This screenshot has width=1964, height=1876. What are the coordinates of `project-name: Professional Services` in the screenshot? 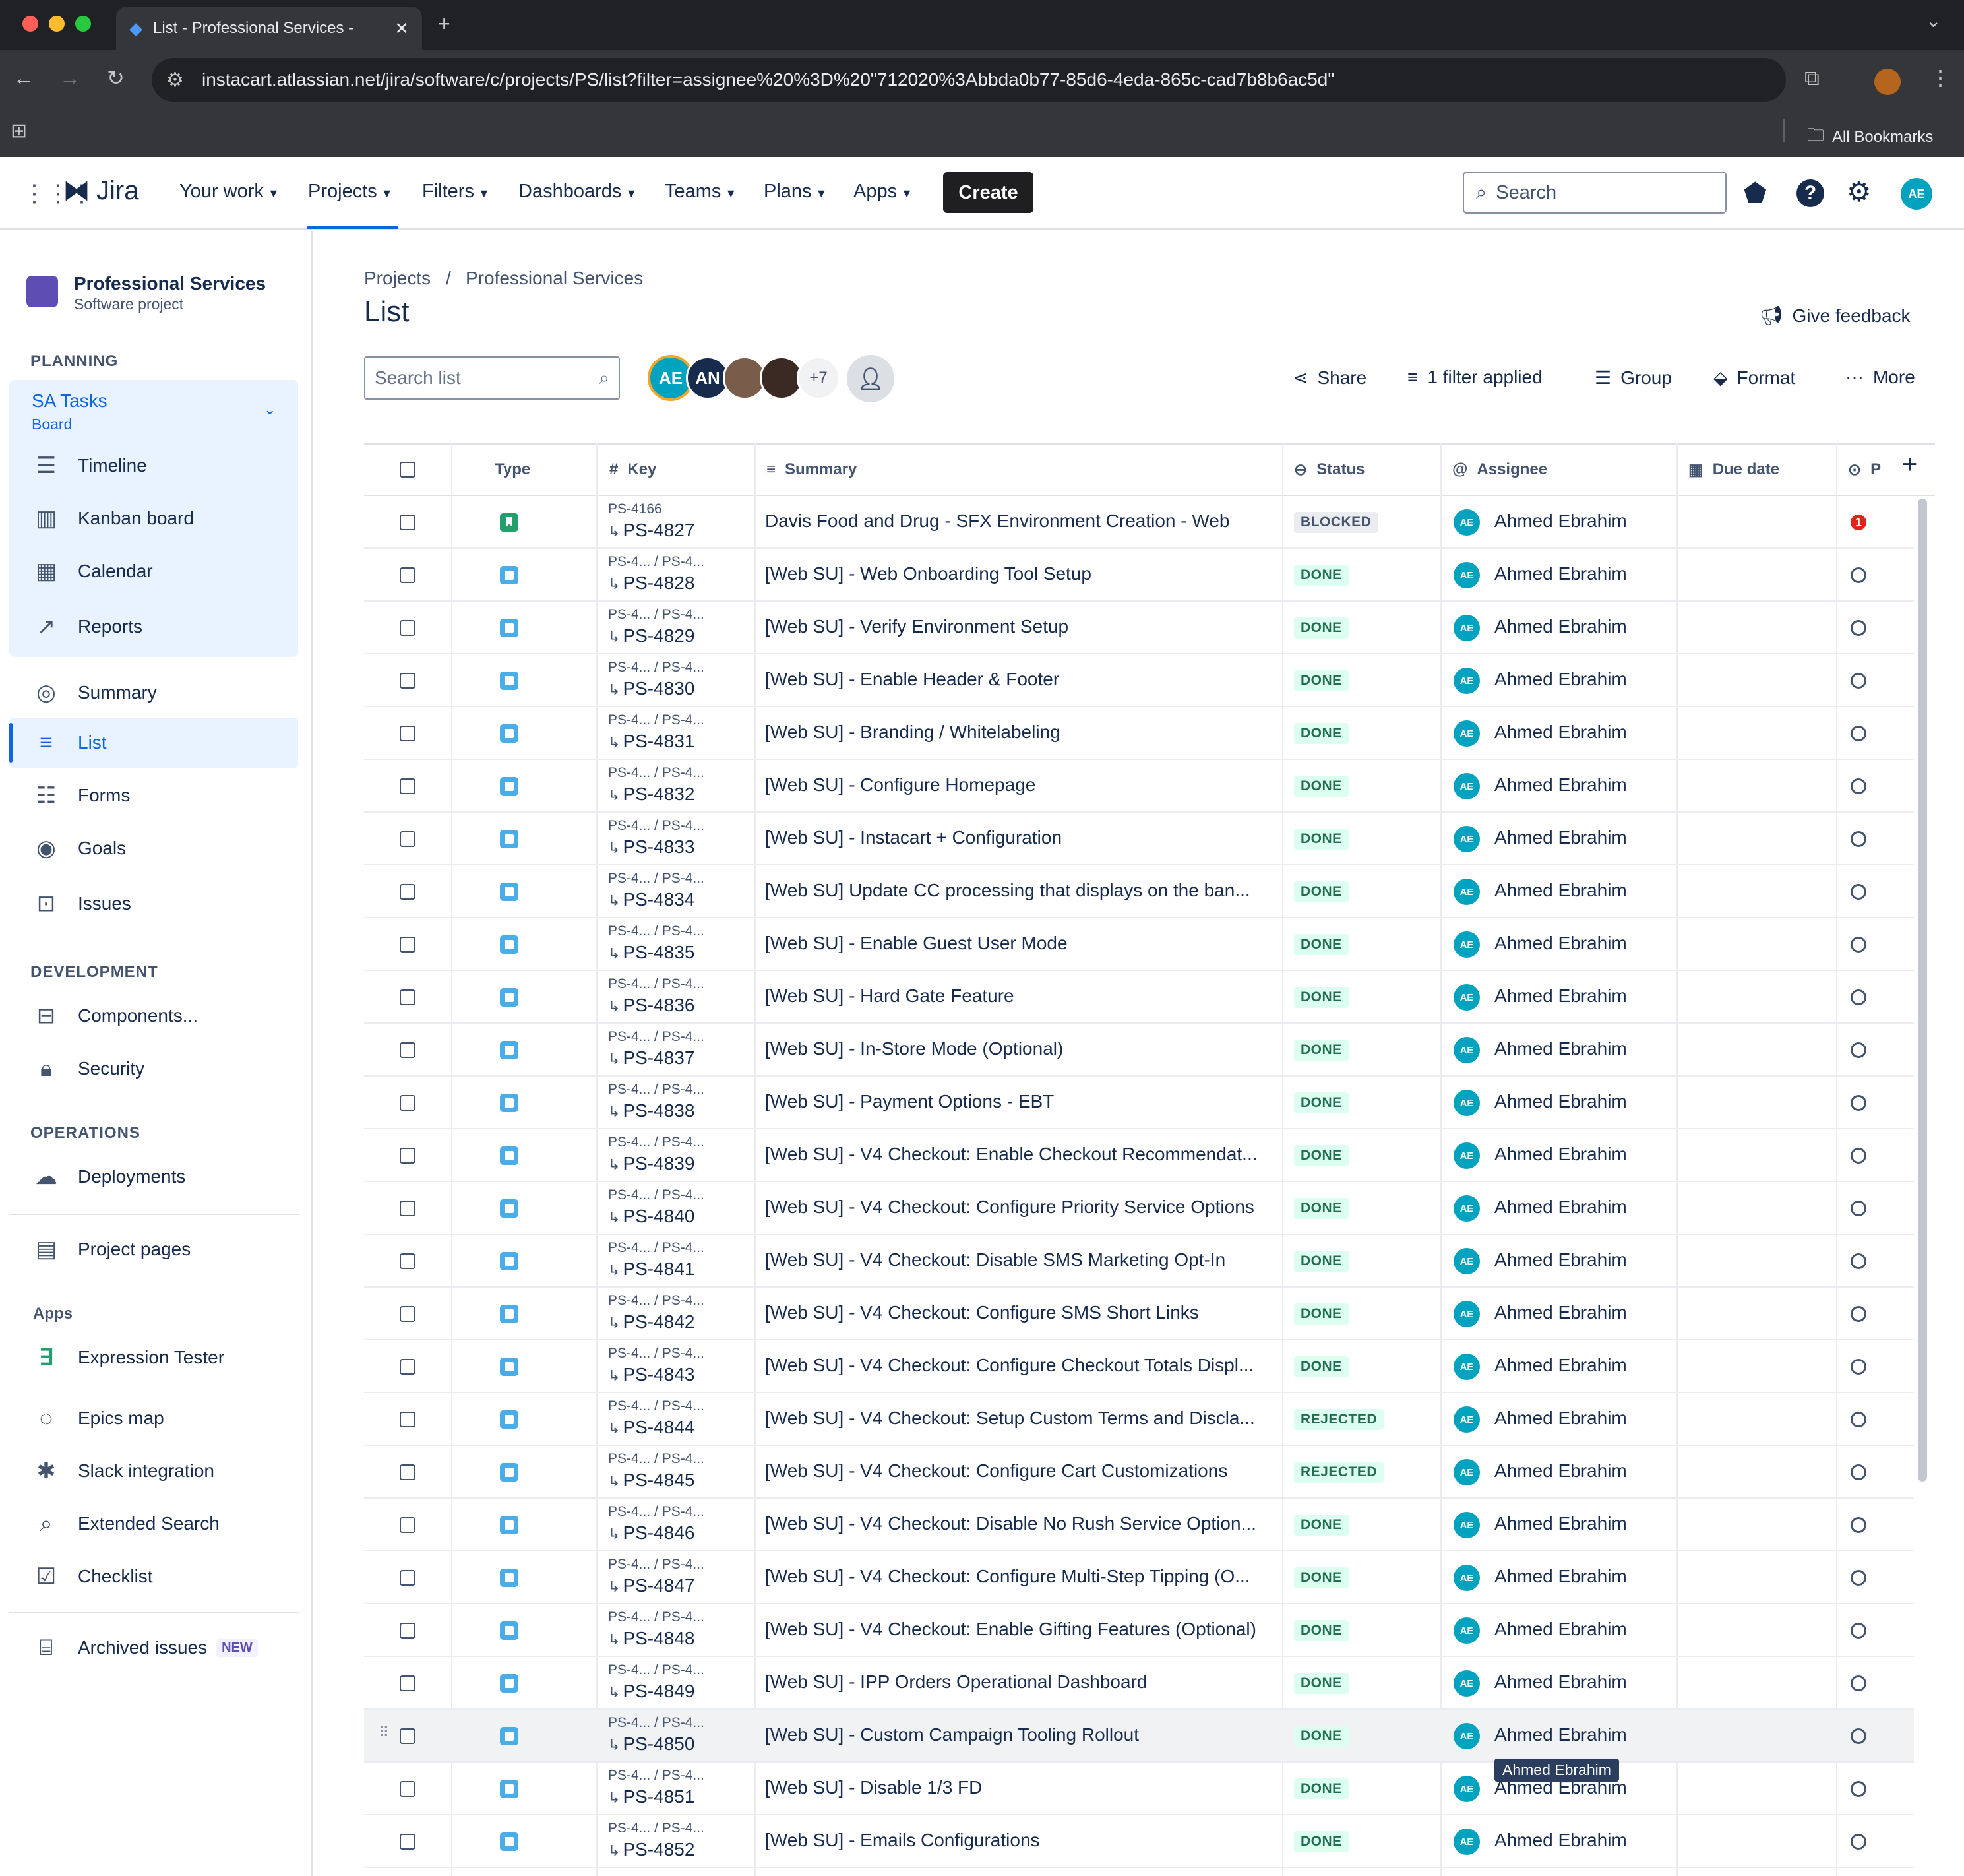 It's located at (170, 283).